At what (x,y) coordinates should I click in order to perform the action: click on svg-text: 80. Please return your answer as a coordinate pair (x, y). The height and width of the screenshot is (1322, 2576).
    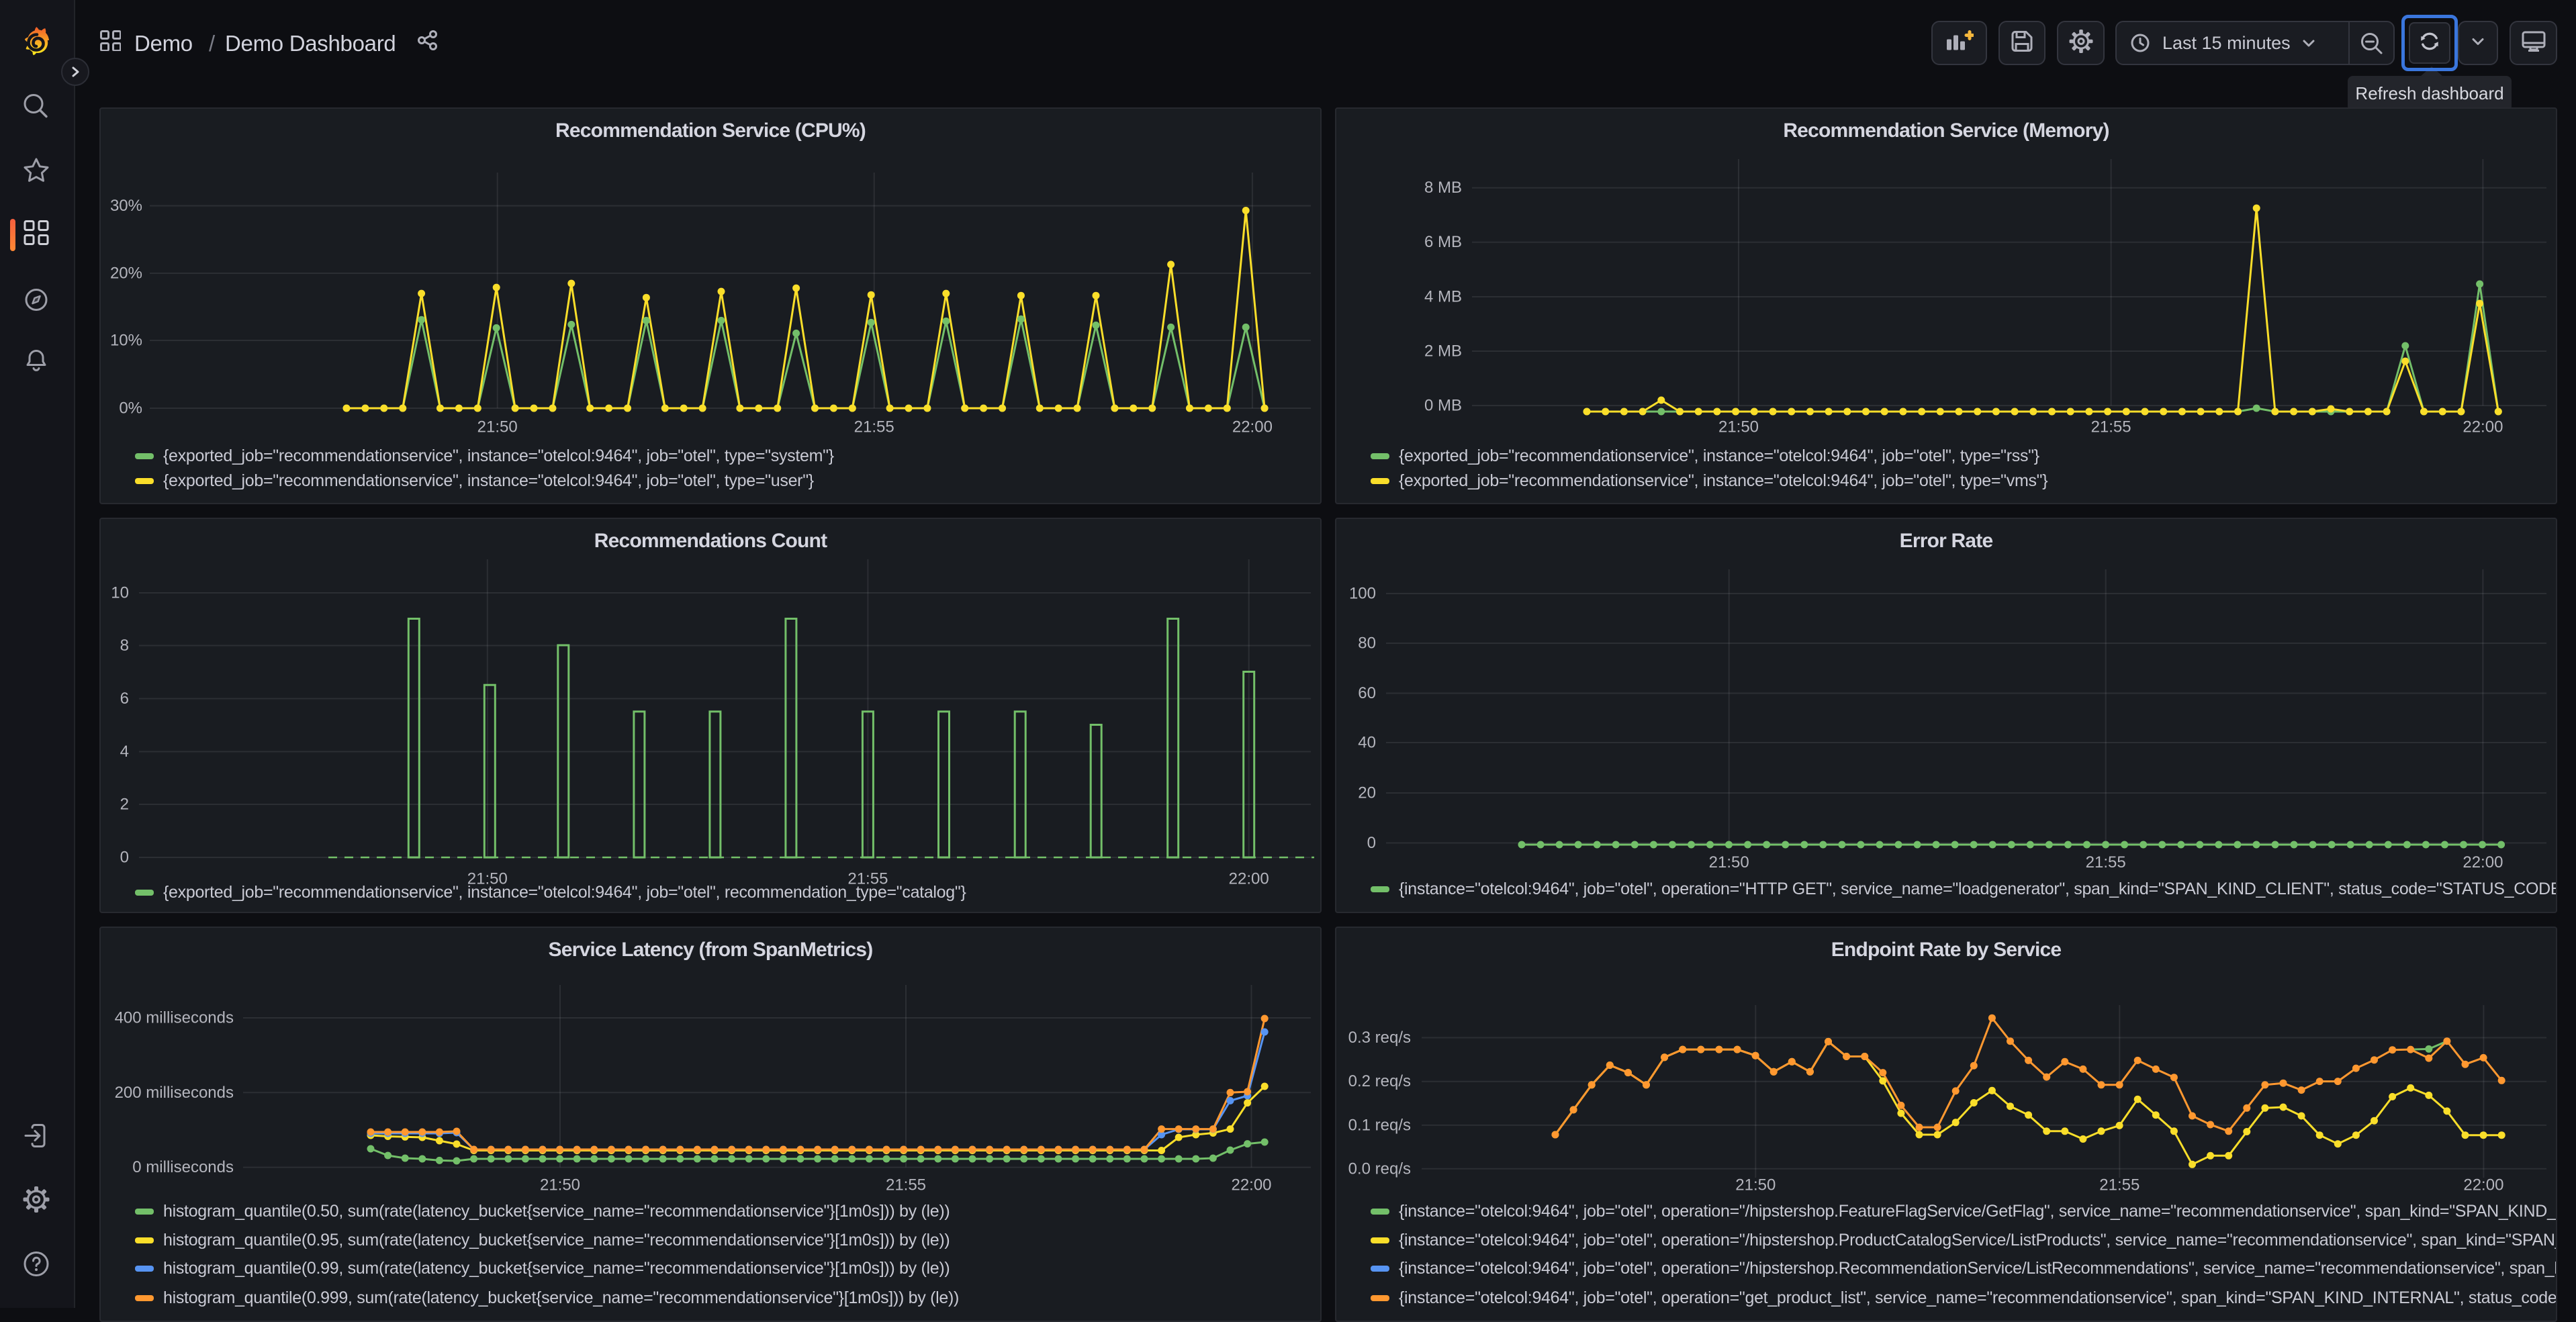
    Looking at the image, I should click on (1367, 643).